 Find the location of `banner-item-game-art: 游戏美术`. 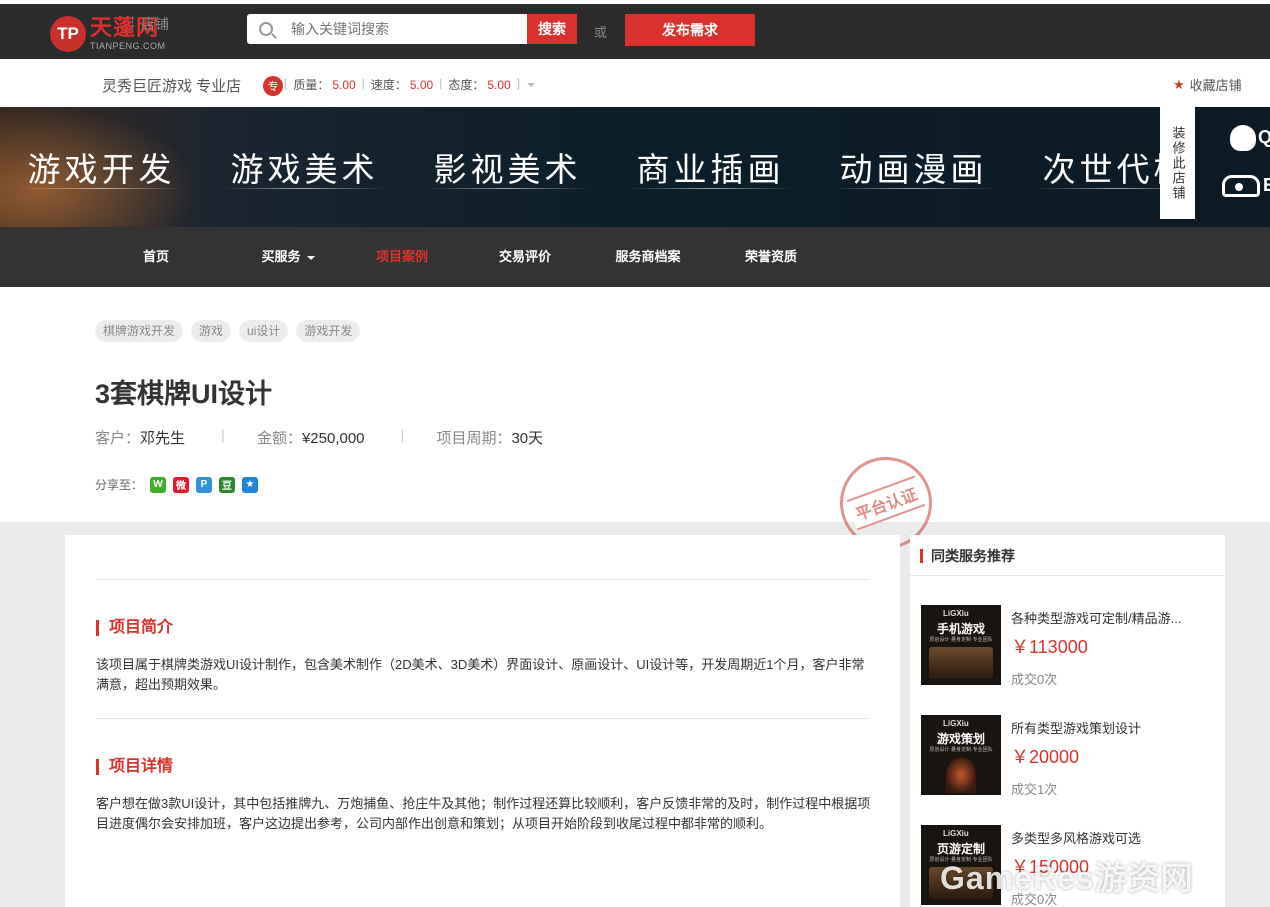

banner-item-game-art: 游戏美术 is located at coordinates (304, 167).